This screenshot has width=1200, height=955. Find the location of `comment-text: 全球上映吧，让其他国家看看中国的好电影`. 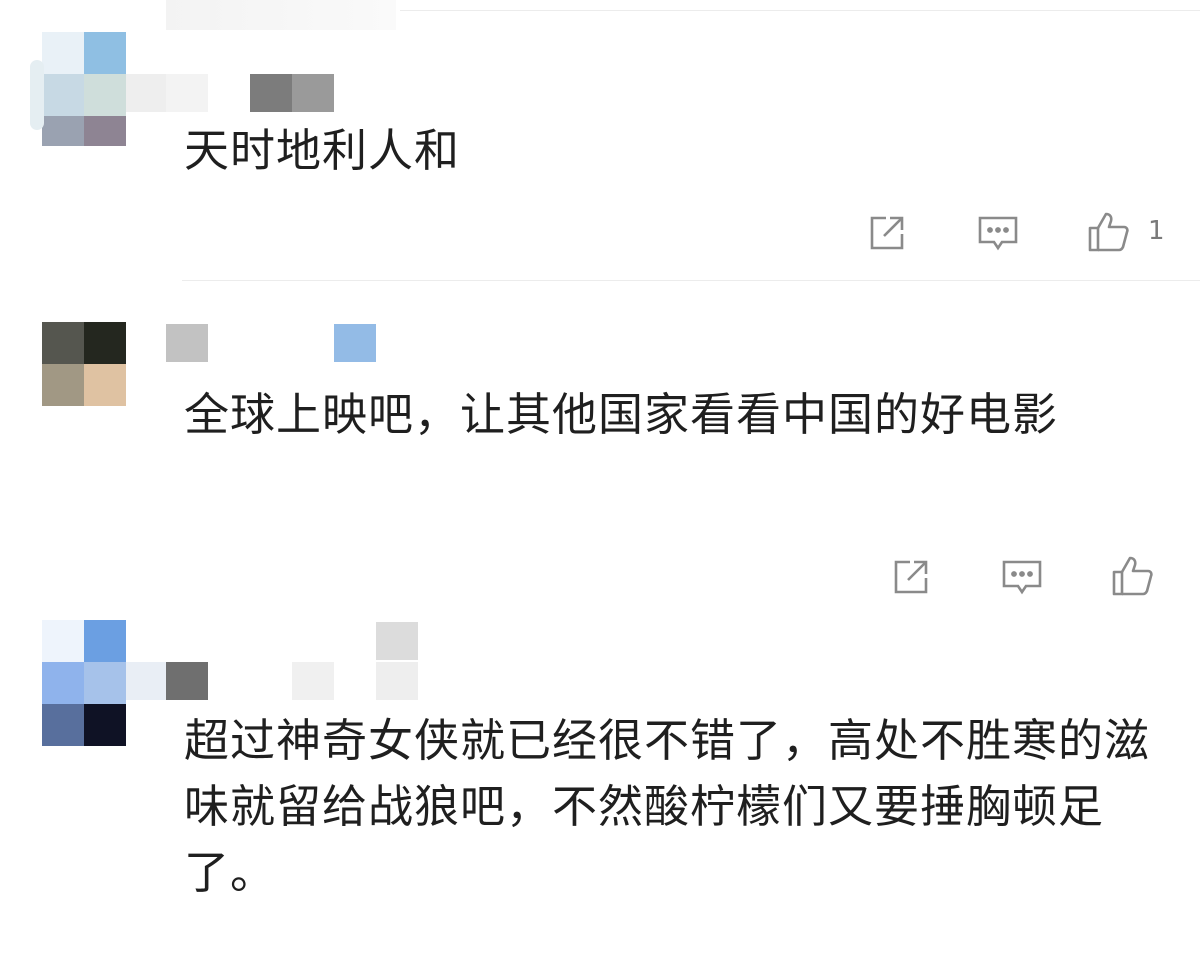

comment-text: 全球上映吧，让其他国家看看中国的好电影 is located at coordinates (621, 414).